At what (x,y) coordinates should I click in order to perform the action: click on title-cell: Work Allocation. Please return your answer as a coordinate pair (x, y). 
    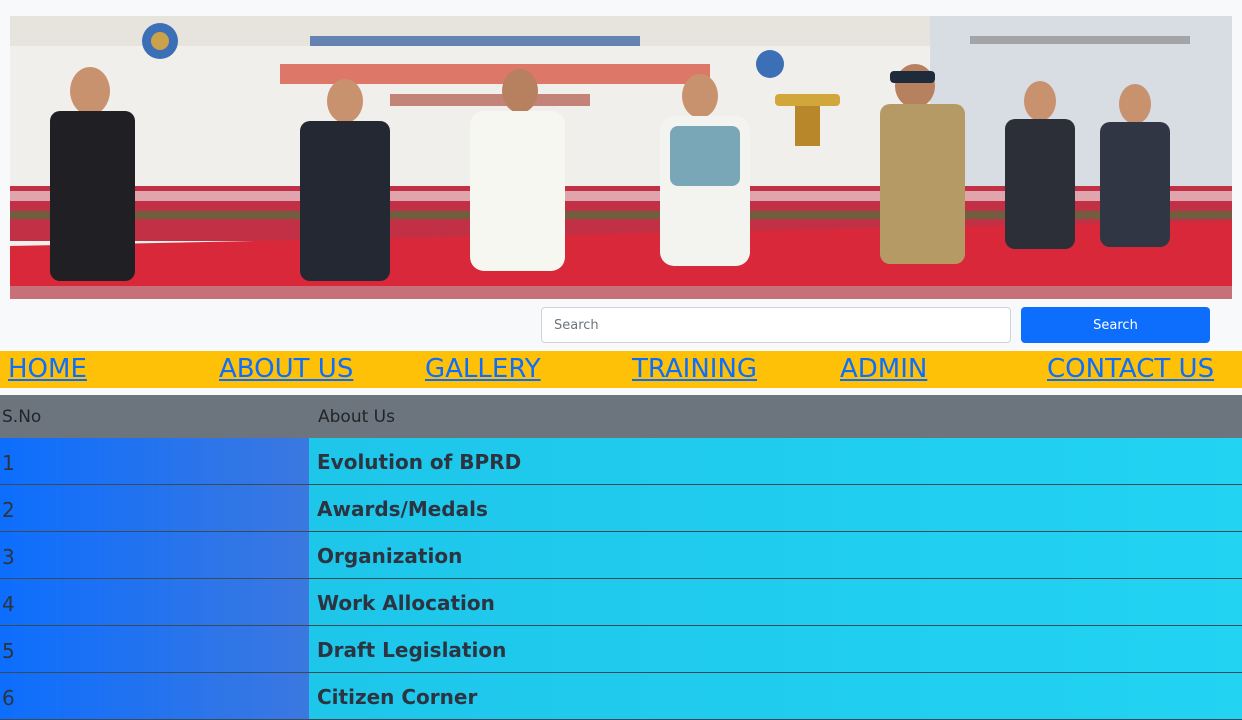
    Looking at the image, I should click on (775, 602).